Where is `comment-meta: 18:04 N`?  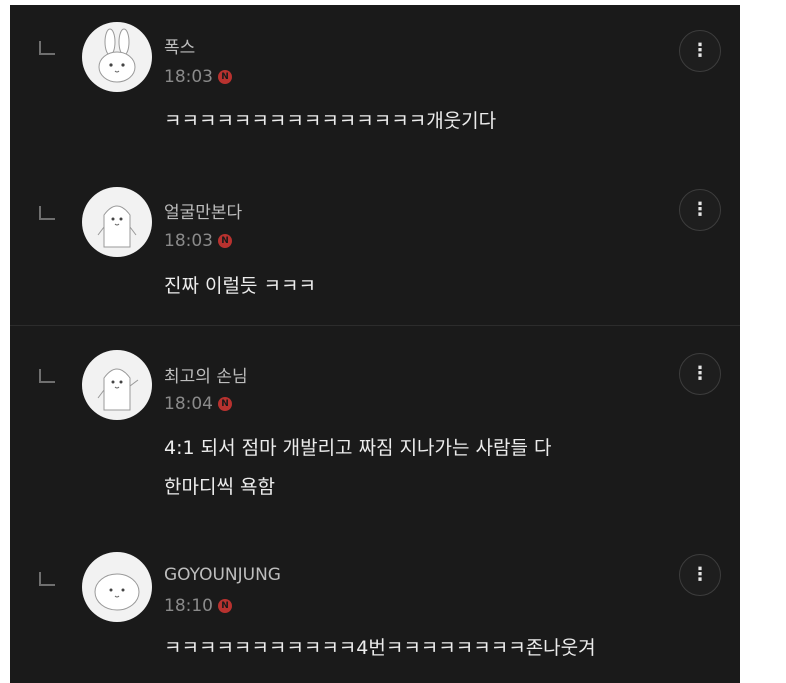
comment-meta: 18:04 N is located at coordinates (198, 404).